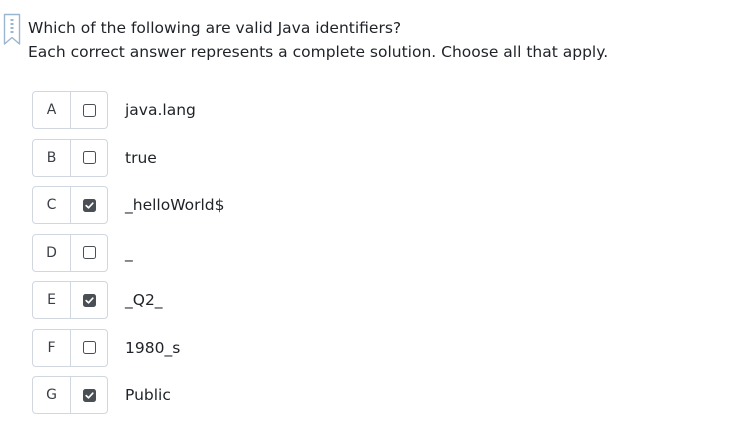 The width and height of the screenshot is (742, 424). I want to click on option-text: _helloWorld$, so click(175, 205).